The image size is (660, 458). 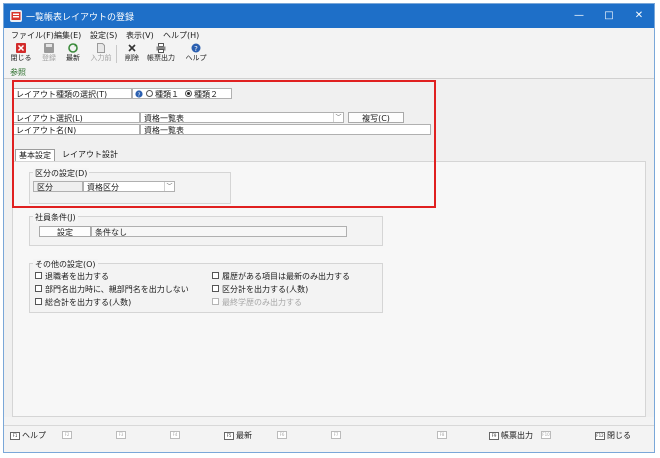 I want to click on reference-link: 参照, so click(x=18, y=72).